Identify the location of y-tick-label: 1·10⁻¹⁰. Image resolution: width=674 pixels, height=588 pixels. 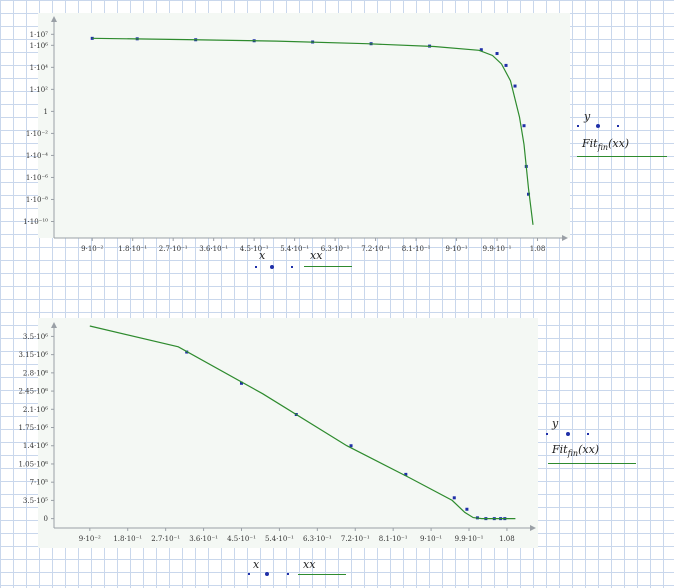
(35, 222).